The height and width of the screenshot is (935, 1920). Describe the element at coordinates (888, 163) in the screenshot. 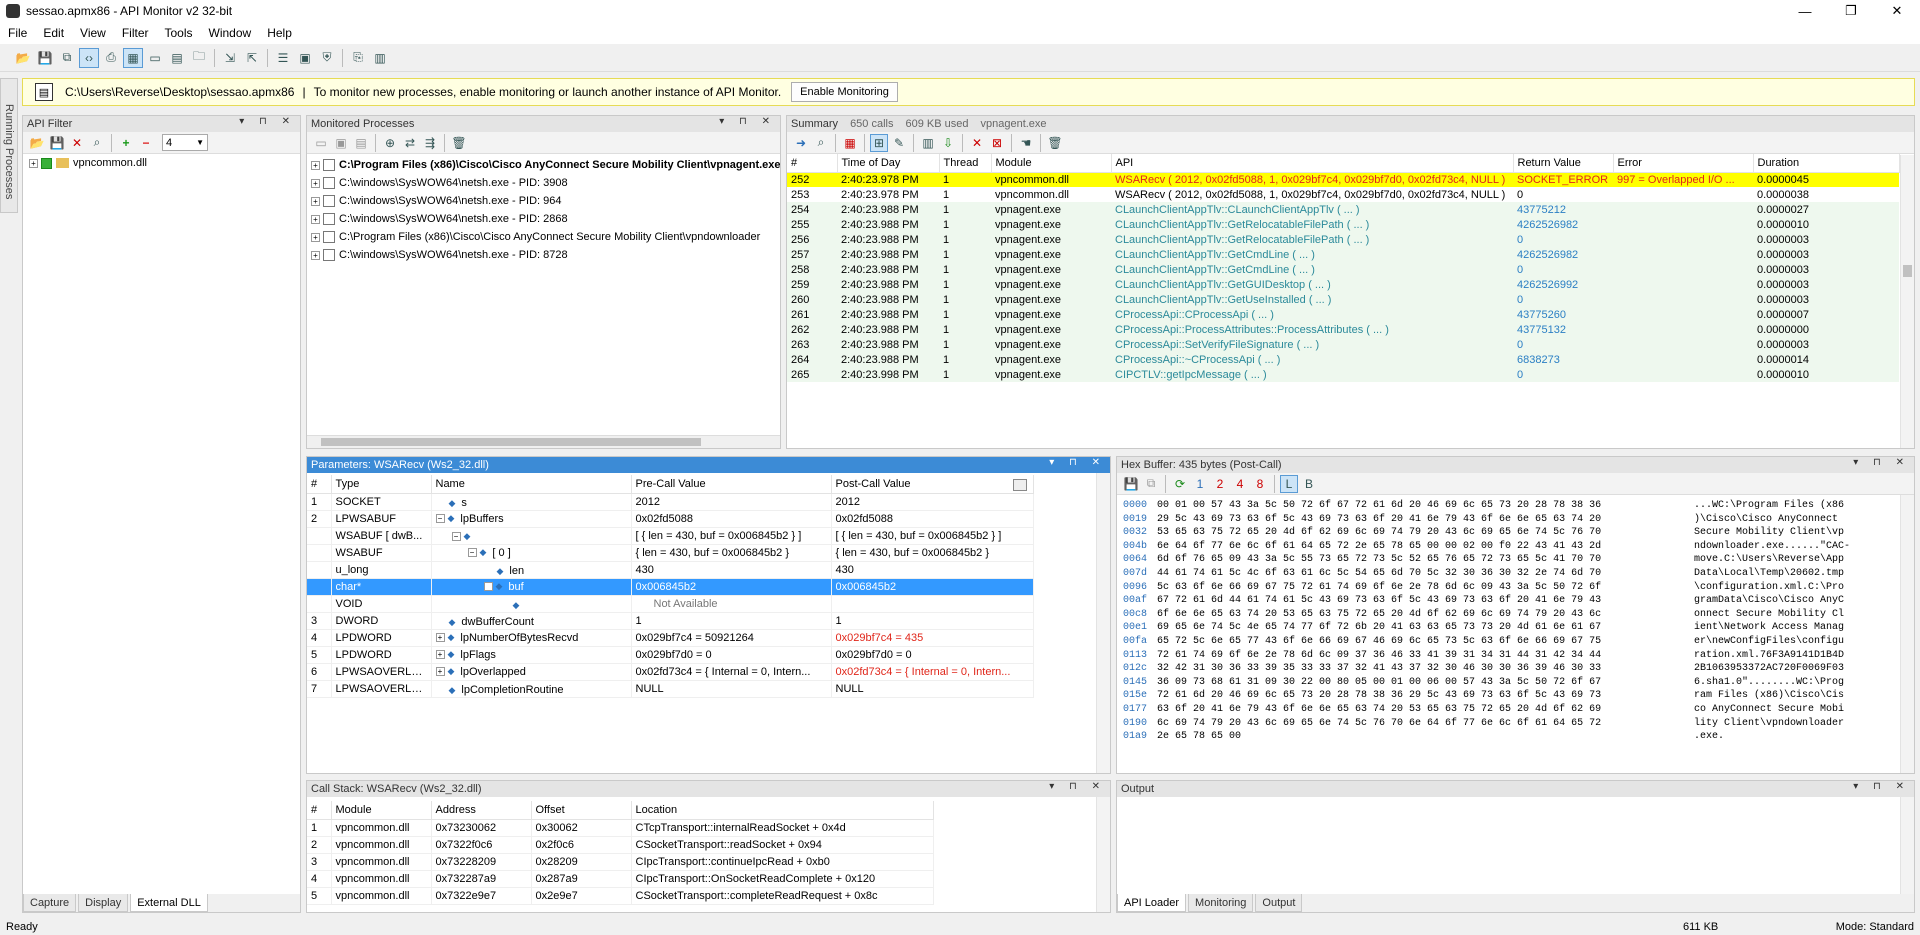

I see `column-header: Time of Day` at that location.